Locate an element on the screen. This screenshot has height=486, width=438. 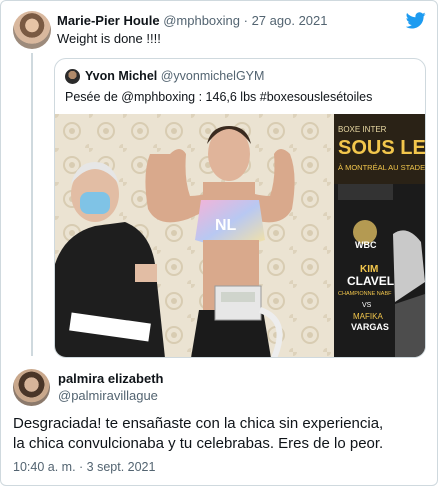
reply-timestamp: 10:40 a. m. · 3 sept. 2021 is located at coordinates (84, 467).